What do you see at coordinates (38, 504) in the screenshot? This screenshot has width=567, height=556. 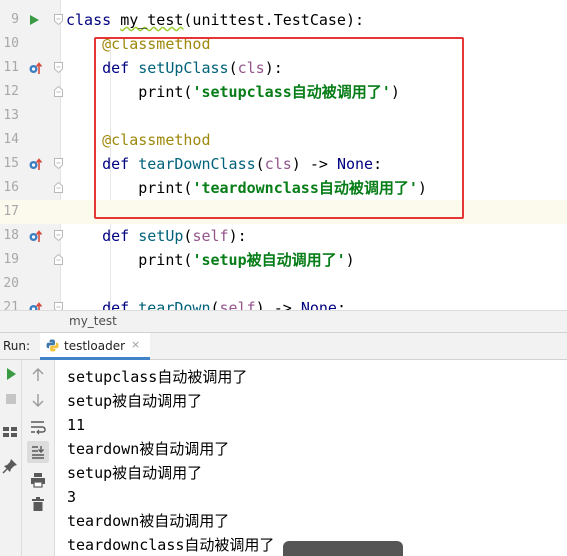 I see `trash-icon` at bounding box center [38, 504].